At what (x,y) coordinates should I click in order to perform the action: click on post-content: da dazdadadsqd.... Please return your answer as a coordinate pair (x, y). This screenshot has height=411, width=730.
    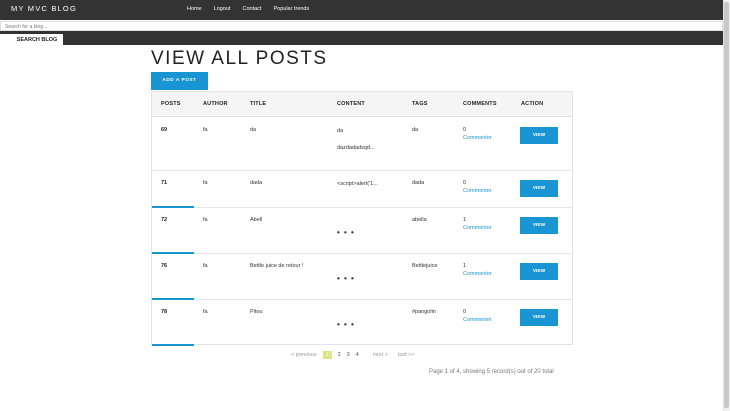
    Looking at the image, I should click on (356, 139).